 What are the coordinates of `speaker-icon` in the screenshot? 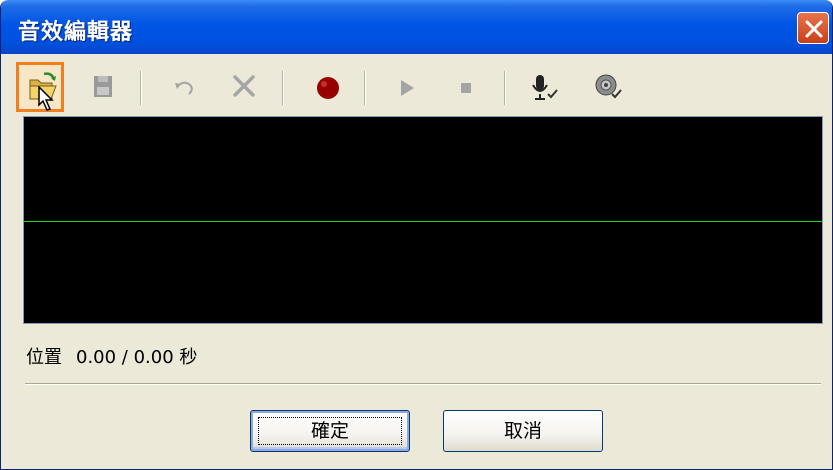 It's located at (608, 86).